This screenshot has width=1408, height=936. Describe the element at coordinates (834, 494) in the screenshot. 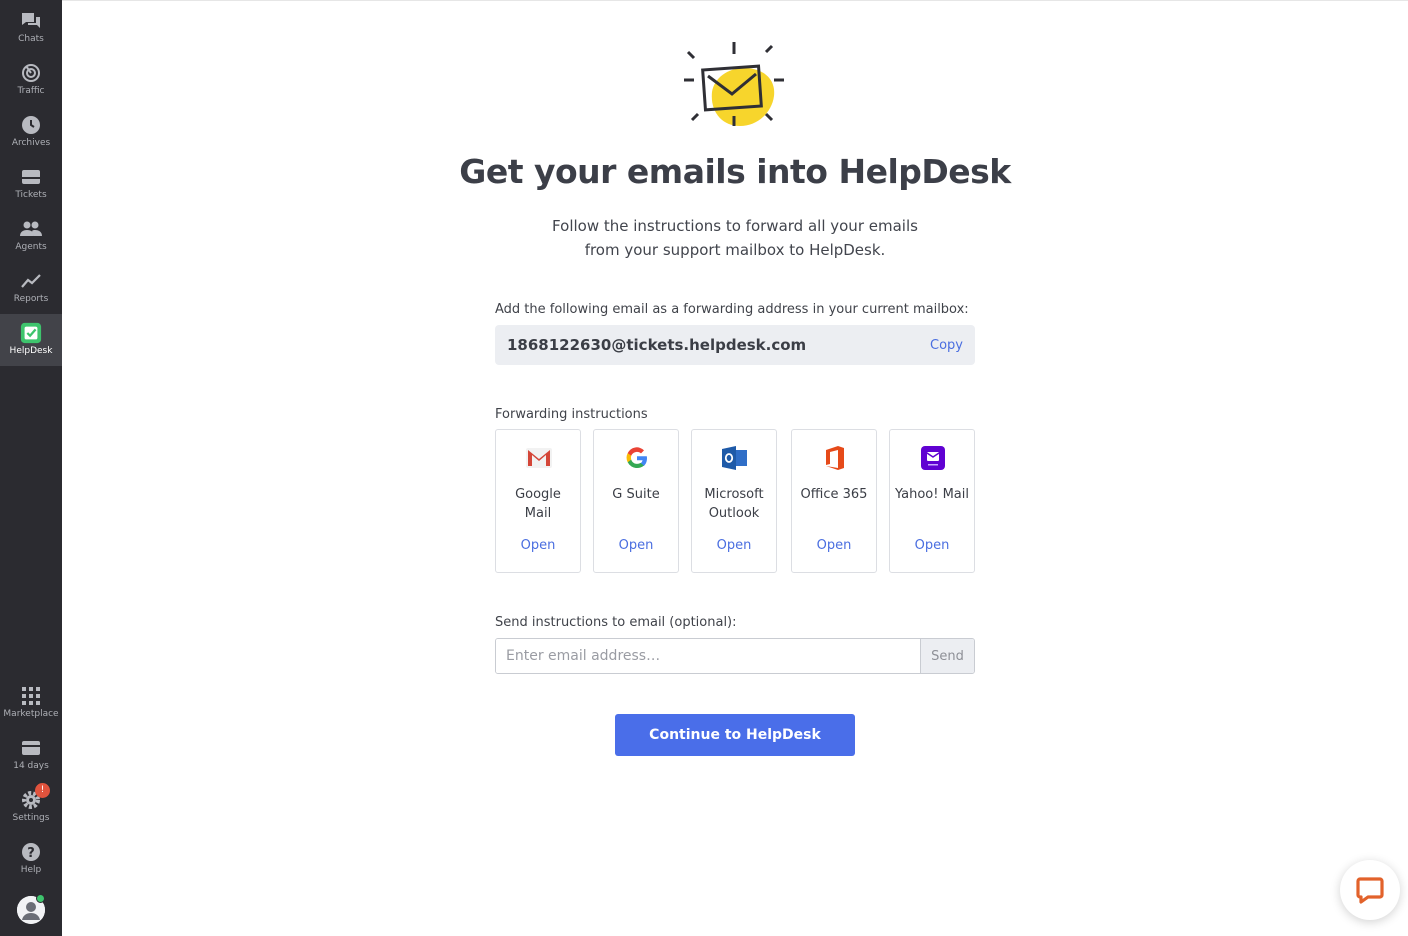

I see `provider-name: Office 365` at that location.